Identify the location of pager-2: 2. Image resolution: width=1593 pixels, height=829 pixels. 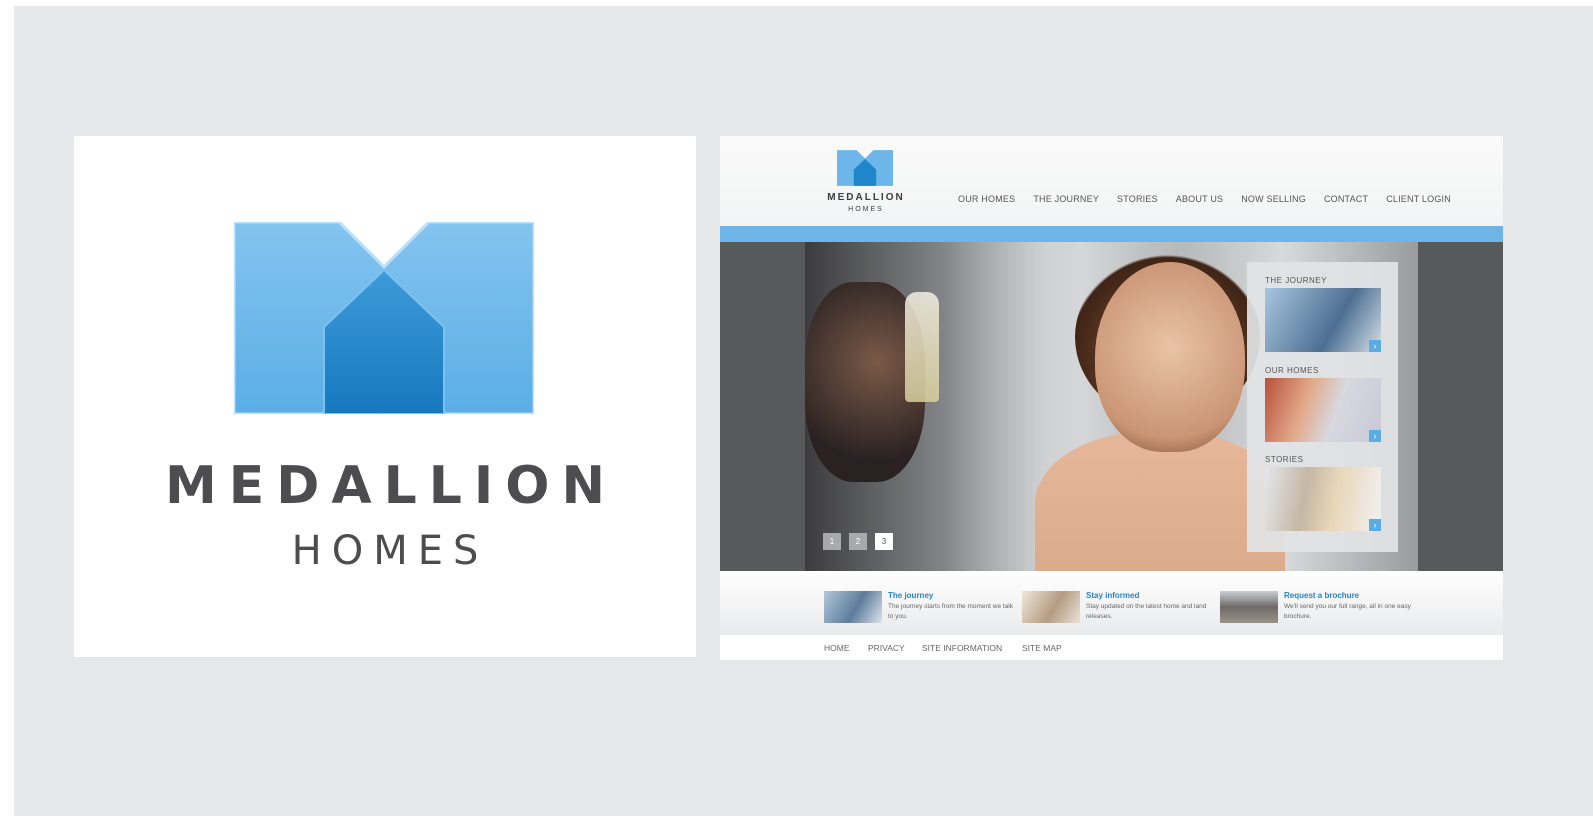
(858, 541).